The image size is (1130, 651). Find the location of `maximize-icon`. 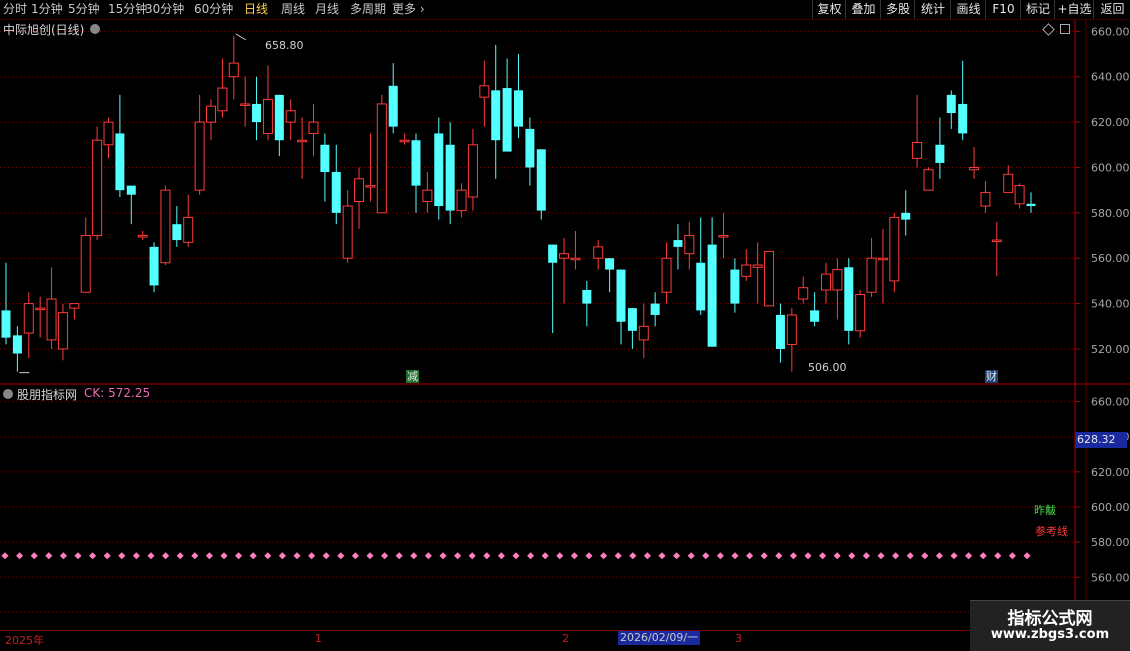

maximize-icon is located at coordinates (1065, 29).